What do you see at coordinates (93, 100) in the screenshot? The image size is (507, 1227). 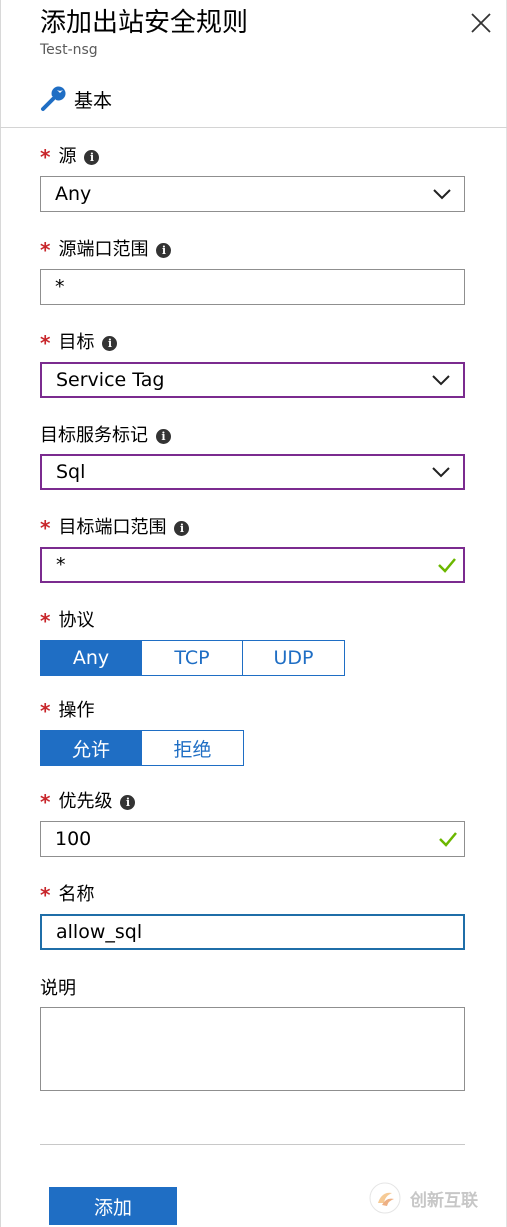 I see `tab-basic-label: 基本` at bounding box center [93, 100].